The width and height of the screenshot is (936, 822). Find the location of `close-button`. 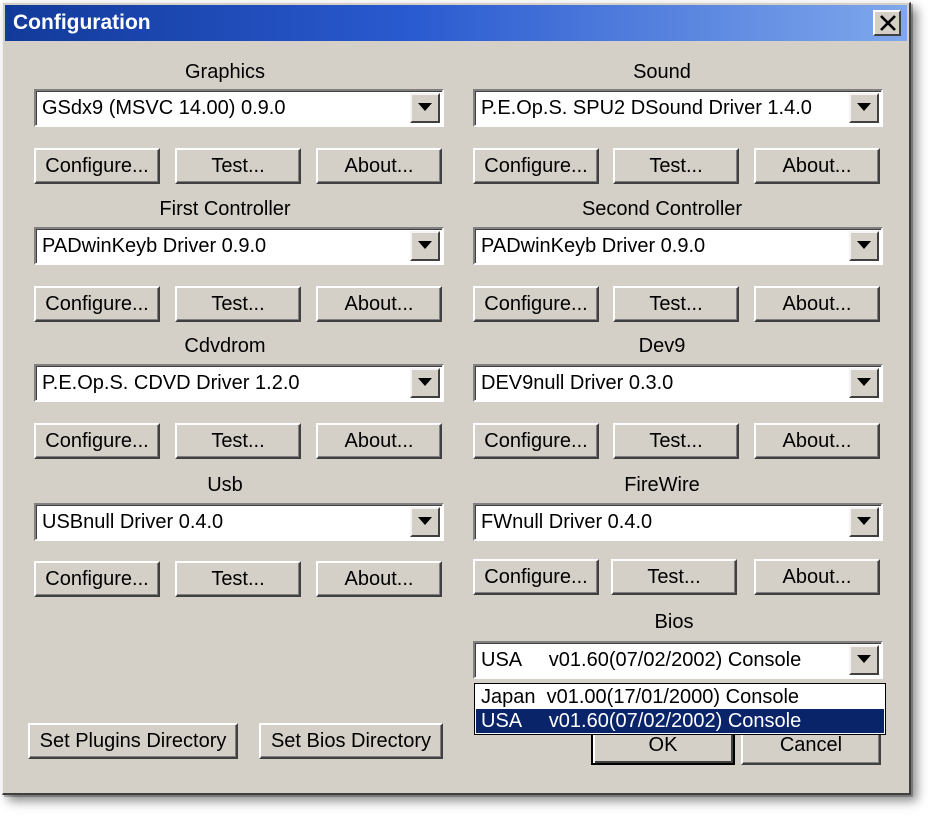

close-button is located at coordinates (887, 23).